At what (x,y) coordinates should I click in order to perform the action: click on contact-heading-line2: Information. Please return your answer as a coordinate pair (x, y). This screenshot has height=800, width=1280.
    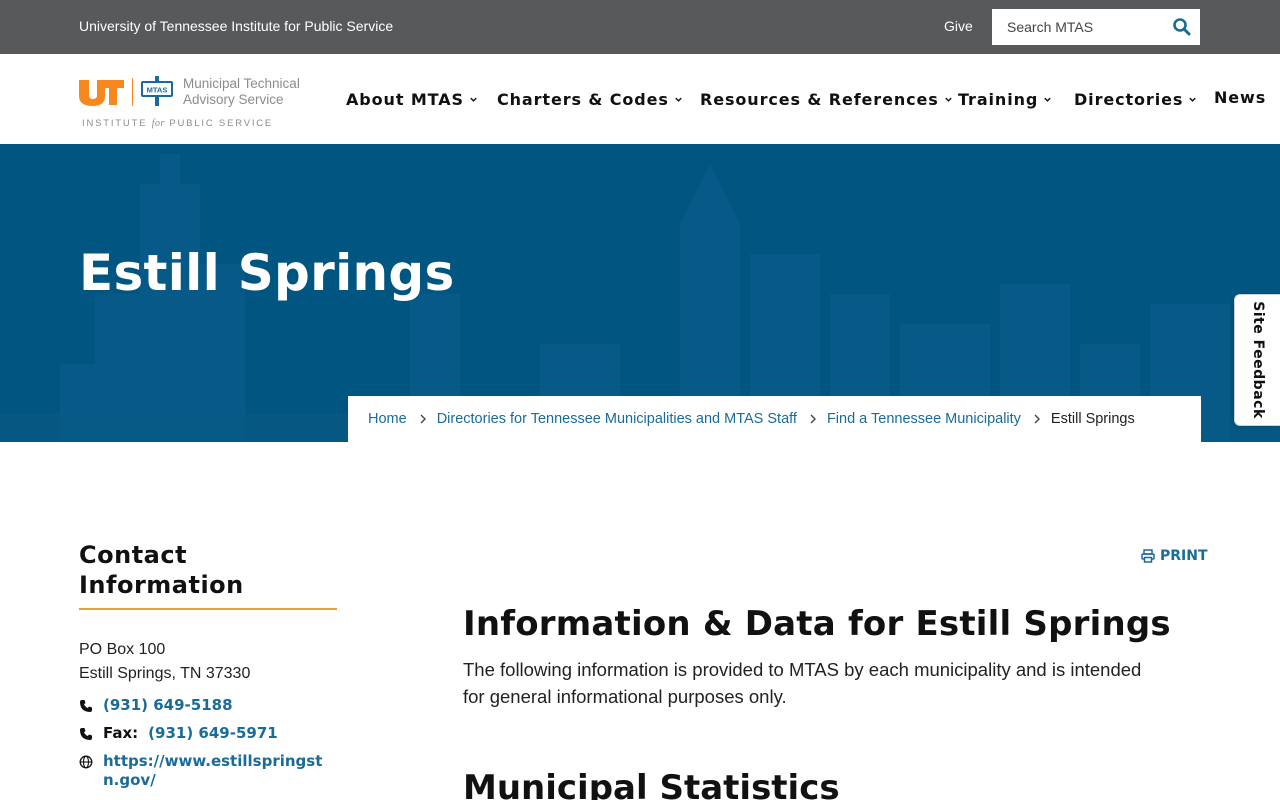
    Looking at the image, I should click on (161, 585).